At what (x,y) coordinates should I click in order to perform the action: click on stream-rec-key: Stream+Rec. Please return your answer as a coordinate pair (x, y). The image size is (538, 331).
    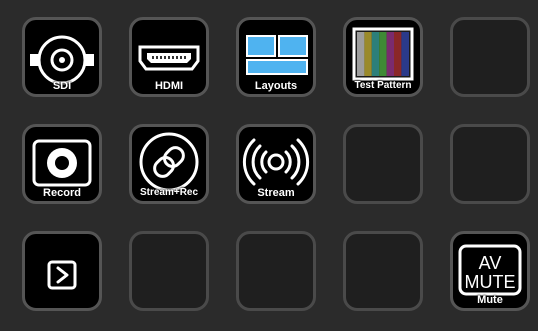
    Looking at the image, I should click on (169, 164).